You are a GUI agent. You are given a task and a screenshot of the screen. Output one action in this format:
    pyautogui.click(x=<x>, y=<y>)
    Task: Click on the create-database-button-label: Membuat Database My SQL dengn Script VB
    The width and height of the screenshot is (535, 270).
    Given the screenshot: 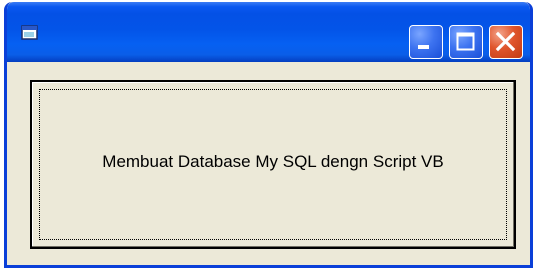 What is the action you would take?
    pyautogui.click(x=273, y=161)
    